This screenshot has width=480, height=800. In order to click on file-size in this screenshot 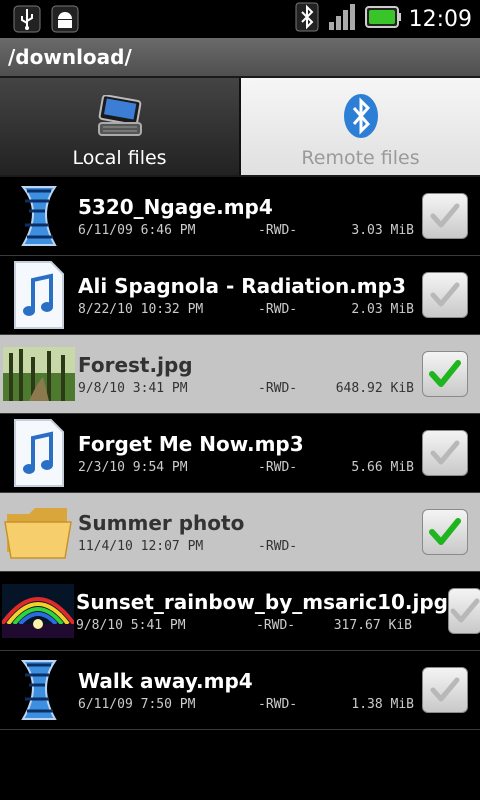, I will do `click(371, 546)`.